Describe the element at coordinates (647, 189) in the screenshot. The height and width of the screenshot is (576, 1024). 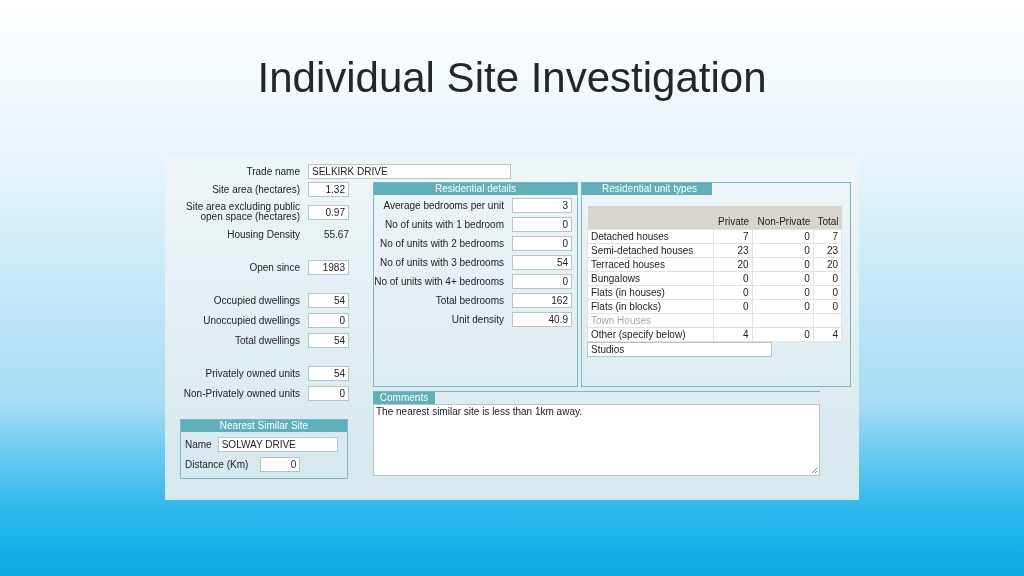
I see `section-header: Residential unit types` at that location.